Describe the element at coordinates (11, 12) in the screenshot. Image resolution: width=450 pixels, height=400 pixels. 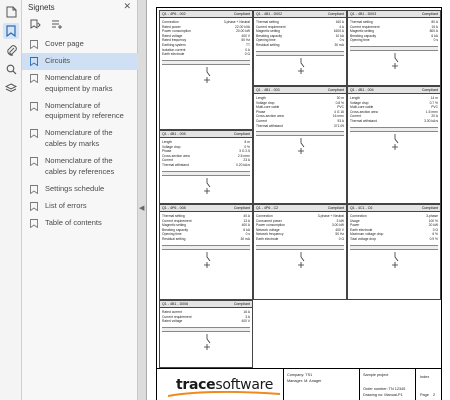
I see `open-file-icon` at that location.